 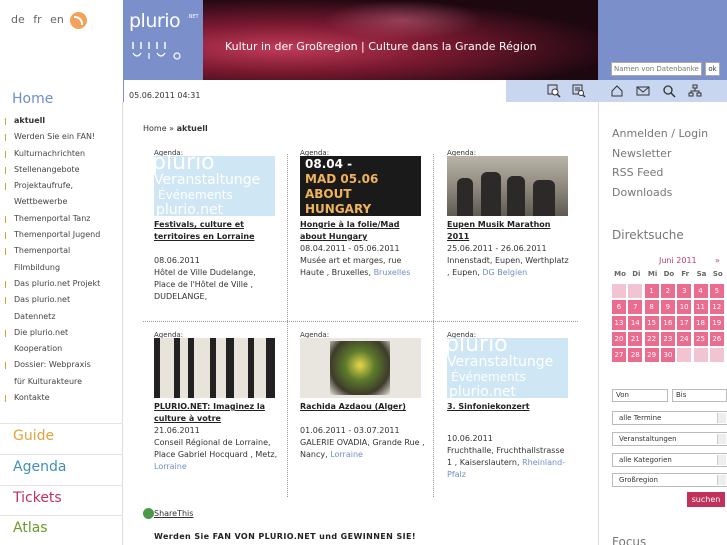 I want to click on calendar-day: 19, so click(x=716, y=323).